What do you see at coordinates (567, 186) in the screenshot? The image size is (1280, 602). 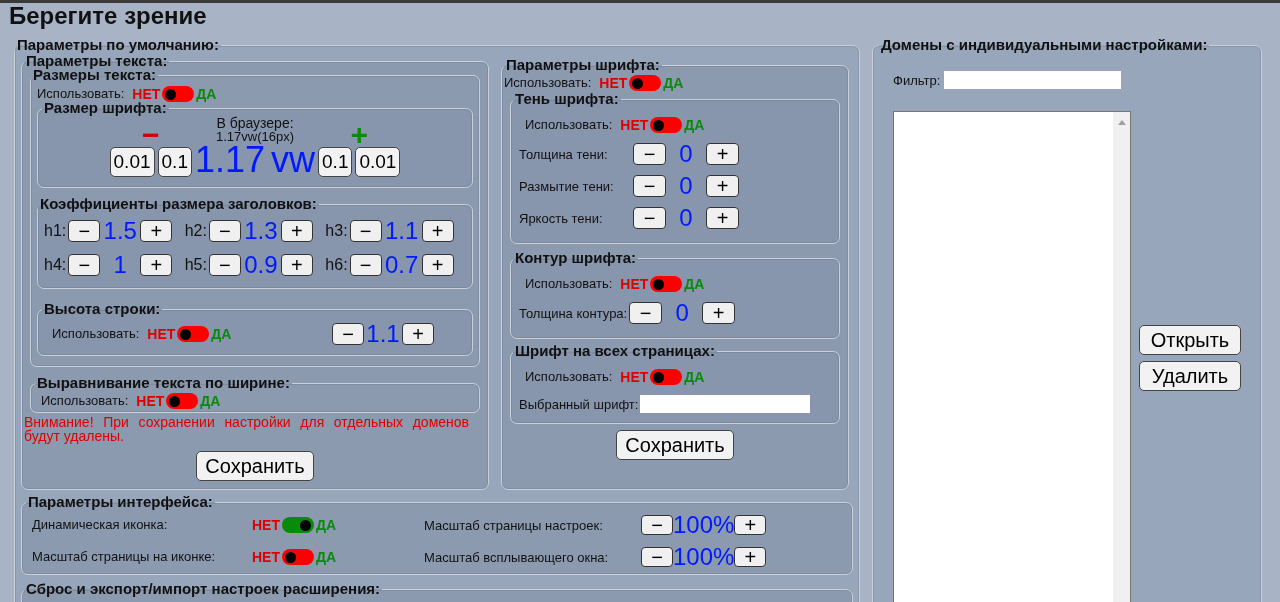 I see `field-label: Размытие тени:` at bounding box center [567, 186].